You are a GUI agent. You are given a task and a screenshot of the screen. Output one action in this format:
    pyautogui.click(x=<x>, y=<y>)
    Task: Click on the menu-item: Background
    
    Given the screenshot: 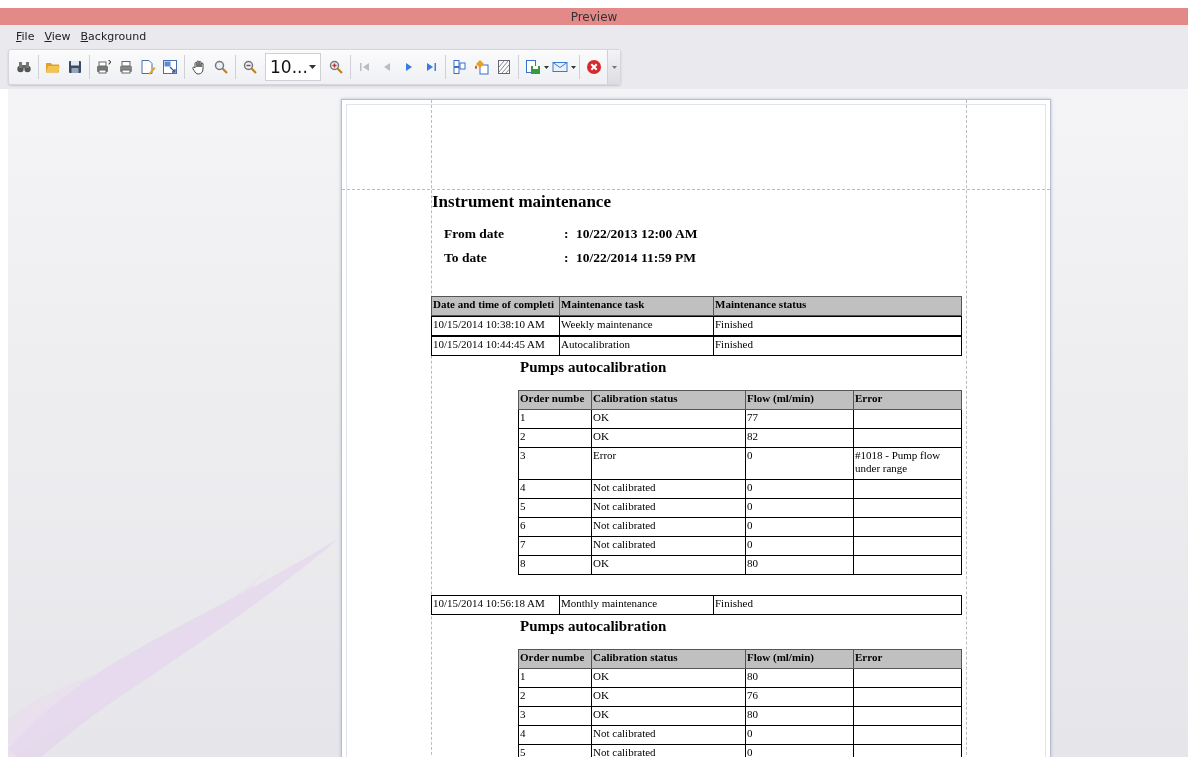 What is the action you would take?
    pyautogui.click(x=113, y=36)
    